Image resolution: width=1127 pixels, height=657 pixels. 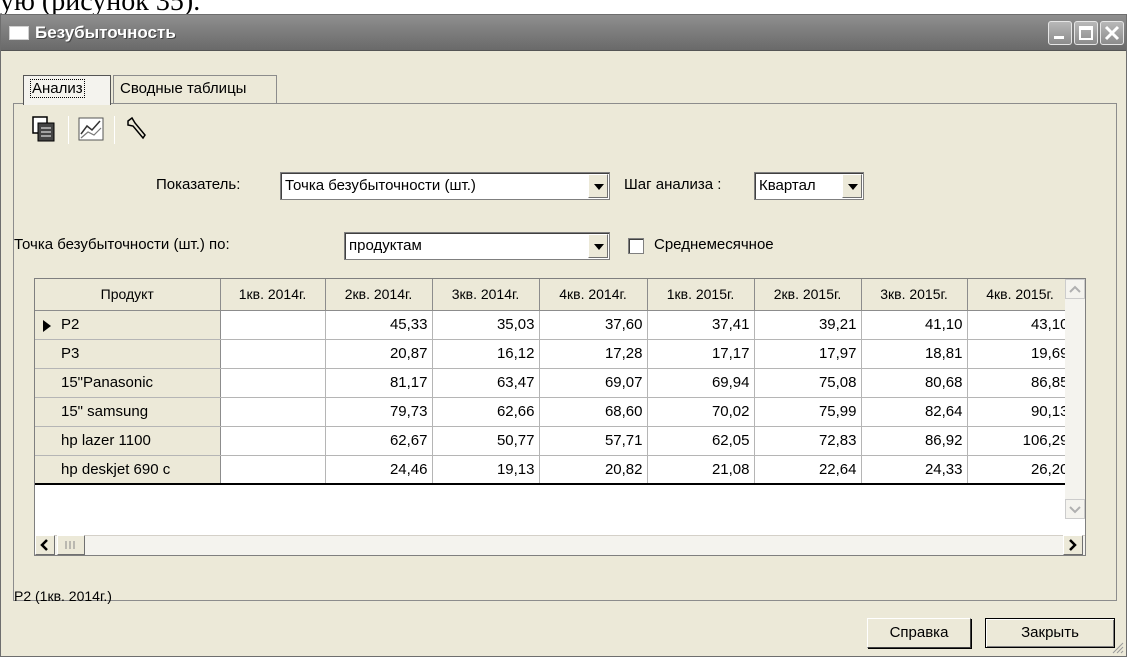 I want to click on table-row: P3 20,87 16,12 17,28 17,17 17,97 18,81 19,69, so click(x=554, y=354).